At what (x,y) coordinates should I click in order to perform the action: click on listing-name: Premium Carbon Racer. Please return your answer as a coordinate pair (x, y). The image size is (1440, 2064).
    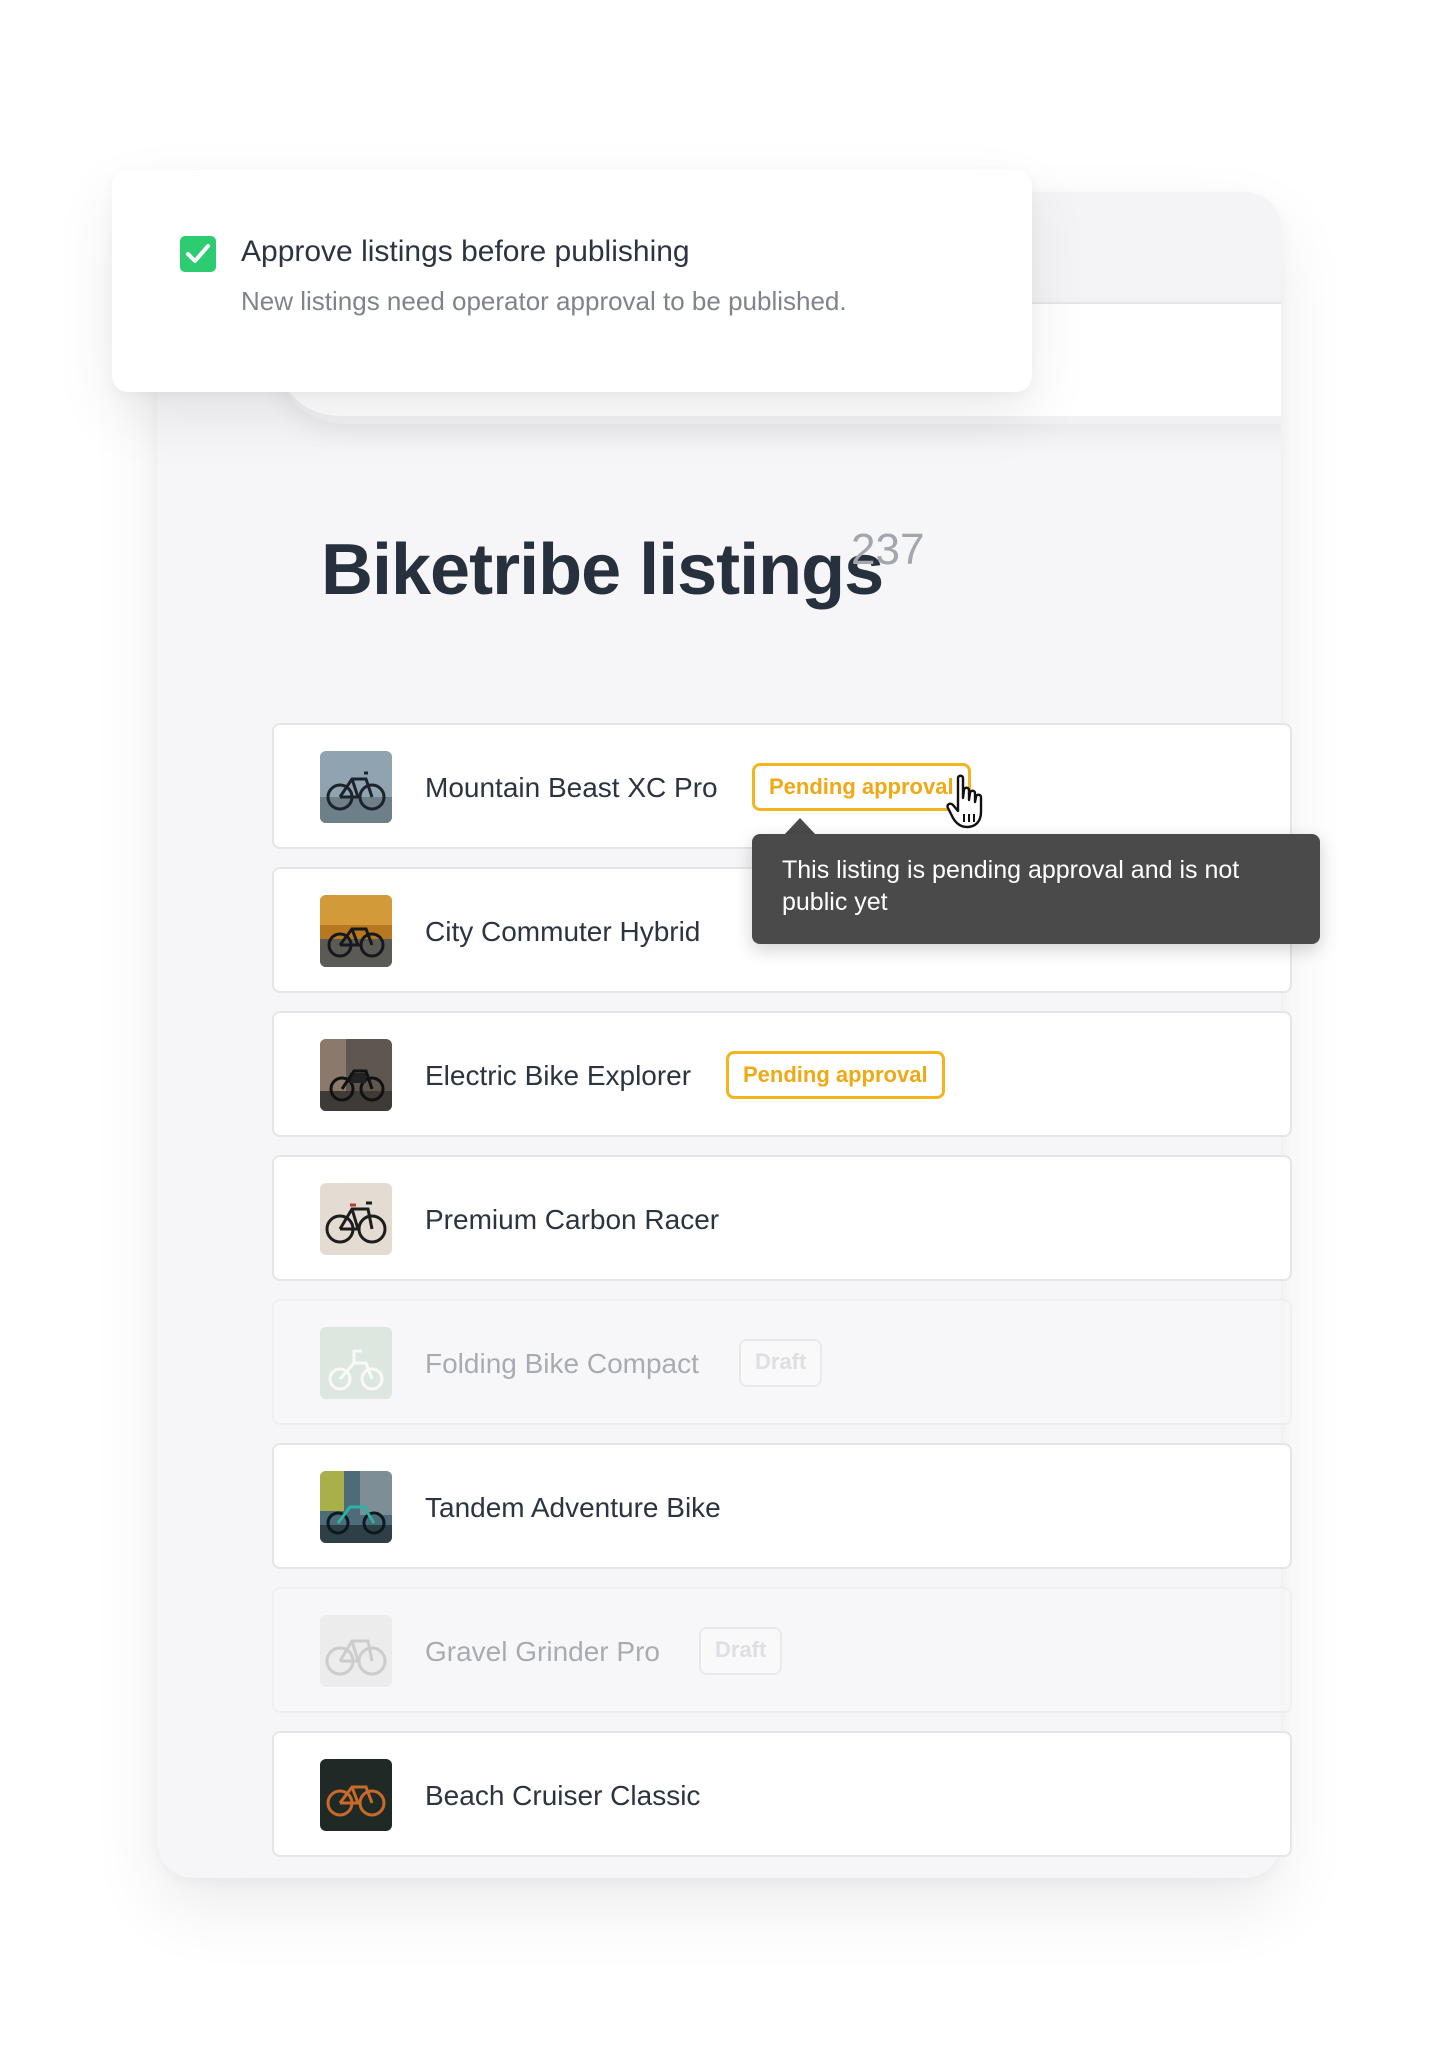
    Looking at the image, I should click on (572, 1219).